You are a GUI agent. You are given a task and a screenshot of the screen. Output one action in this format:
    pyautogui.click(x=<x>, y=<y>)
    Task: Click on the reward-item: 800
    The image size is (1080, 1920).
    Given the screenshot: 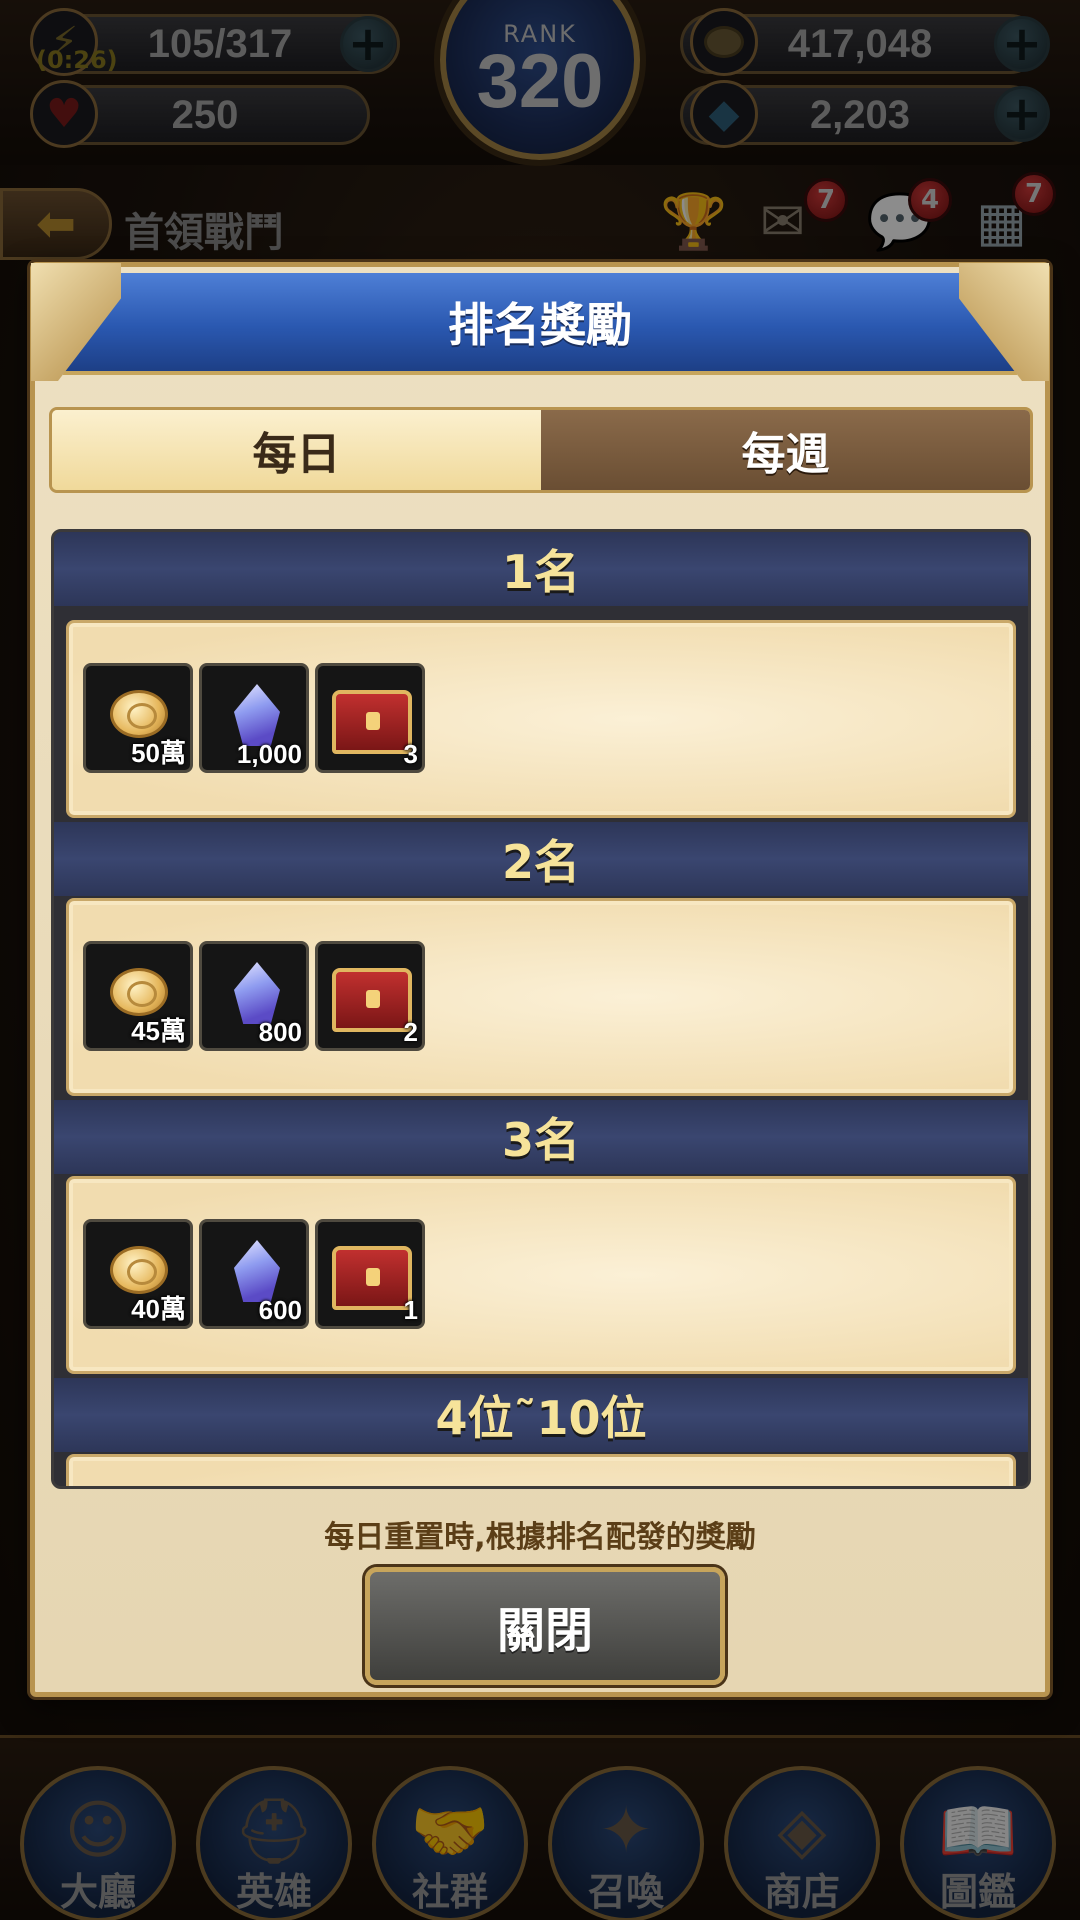 What is the action you would take?
    pyautogui.click(x=254, y=996)
    